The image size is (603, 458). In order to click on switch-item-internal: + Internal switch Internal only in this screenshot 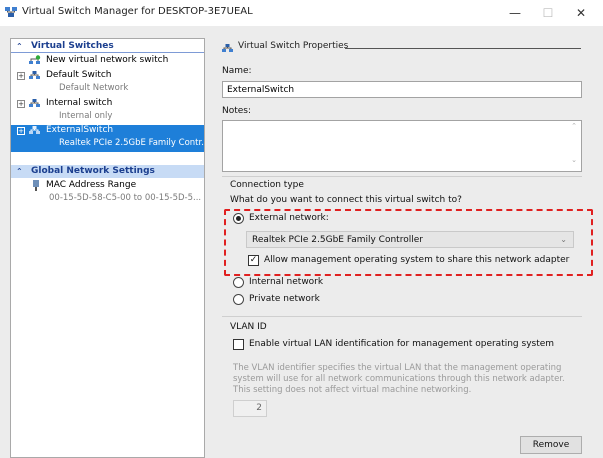, I will do `click(107, 111)`.